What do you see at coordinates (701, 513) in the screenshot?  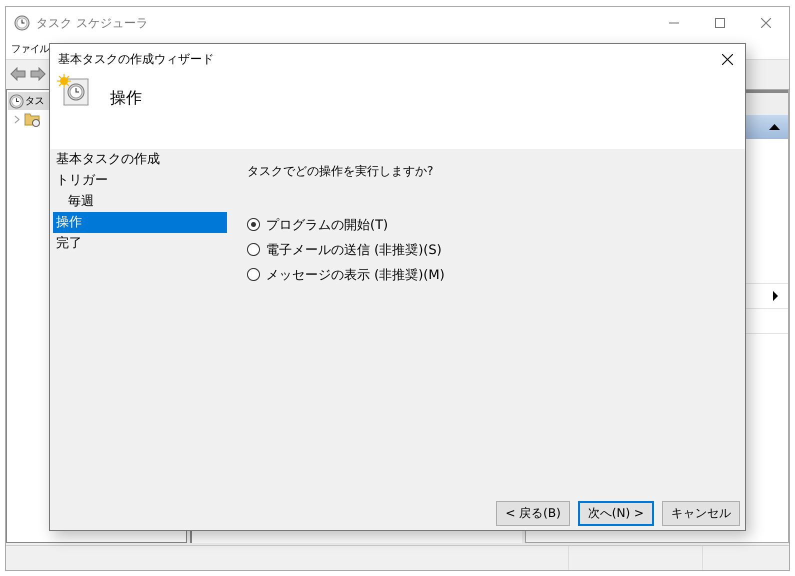 I see `dialog-button: キャンセル` at bounding box center [701, 513].